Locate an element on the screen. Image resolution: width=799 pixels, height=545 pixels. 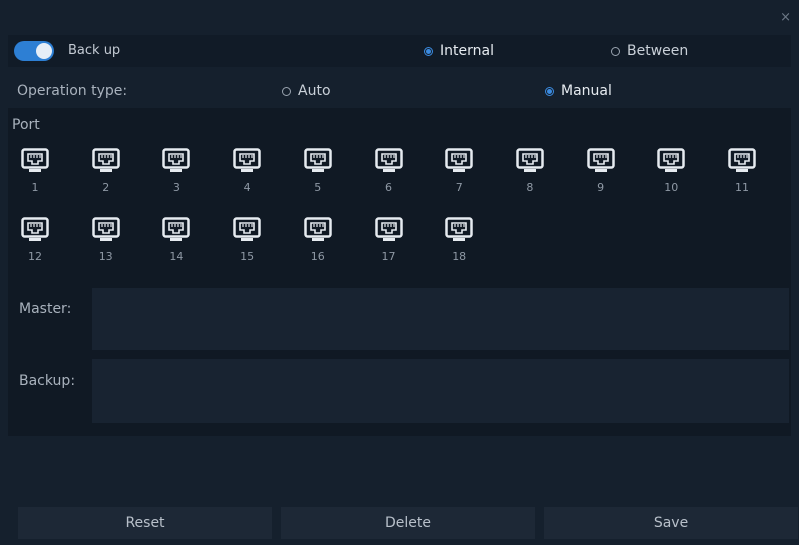
port-6: 6 is located at coordinates (389, 176).